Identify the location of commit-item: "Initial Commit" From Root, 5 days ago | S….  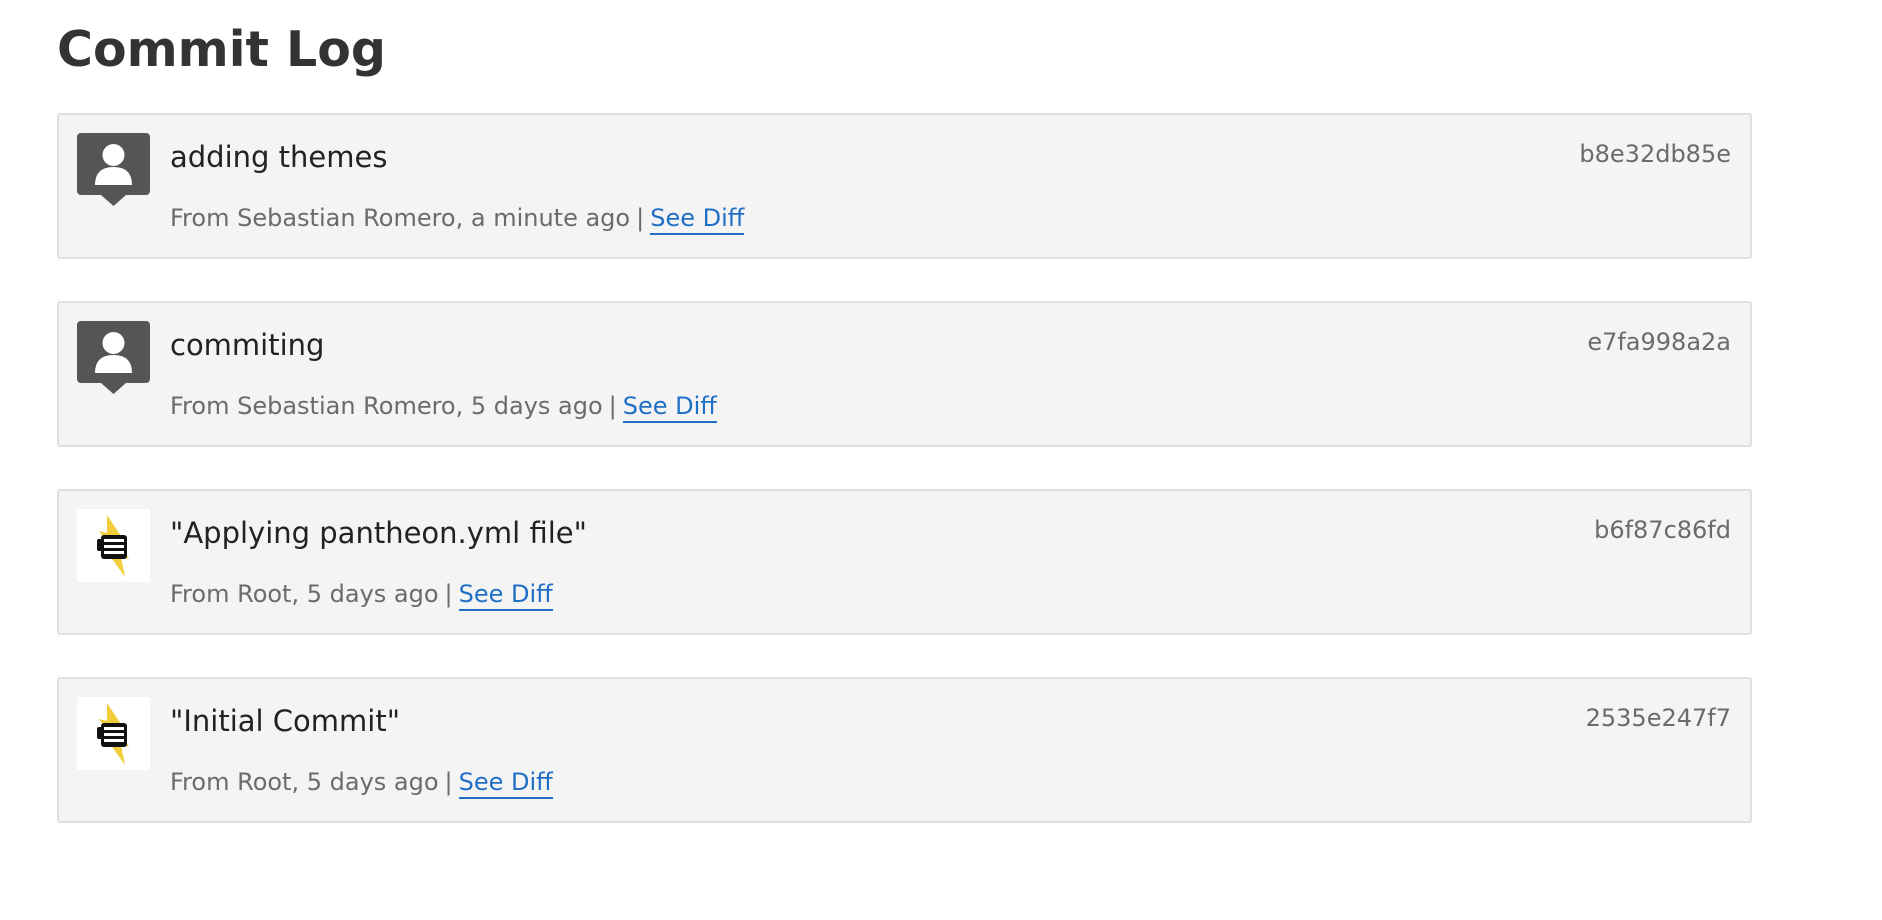
(904, 750).